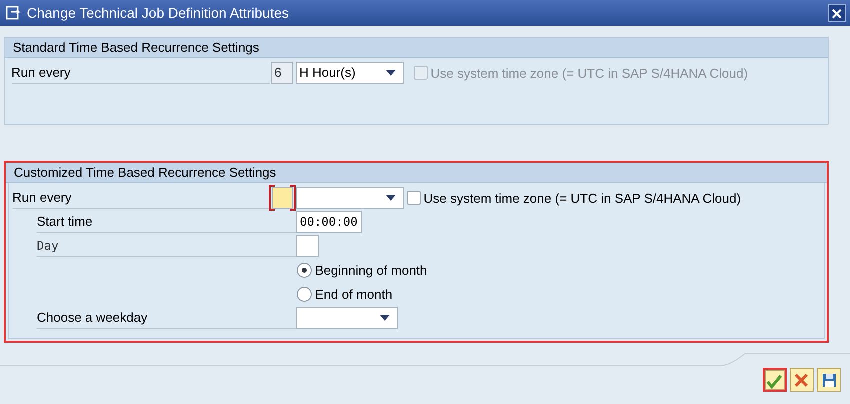 This screenshot has width=850, height=404. Describe the element at coordinates (416, 173) in the screenshot. I see `group-title: Customized Time Based Recurrence Settings` at that location.